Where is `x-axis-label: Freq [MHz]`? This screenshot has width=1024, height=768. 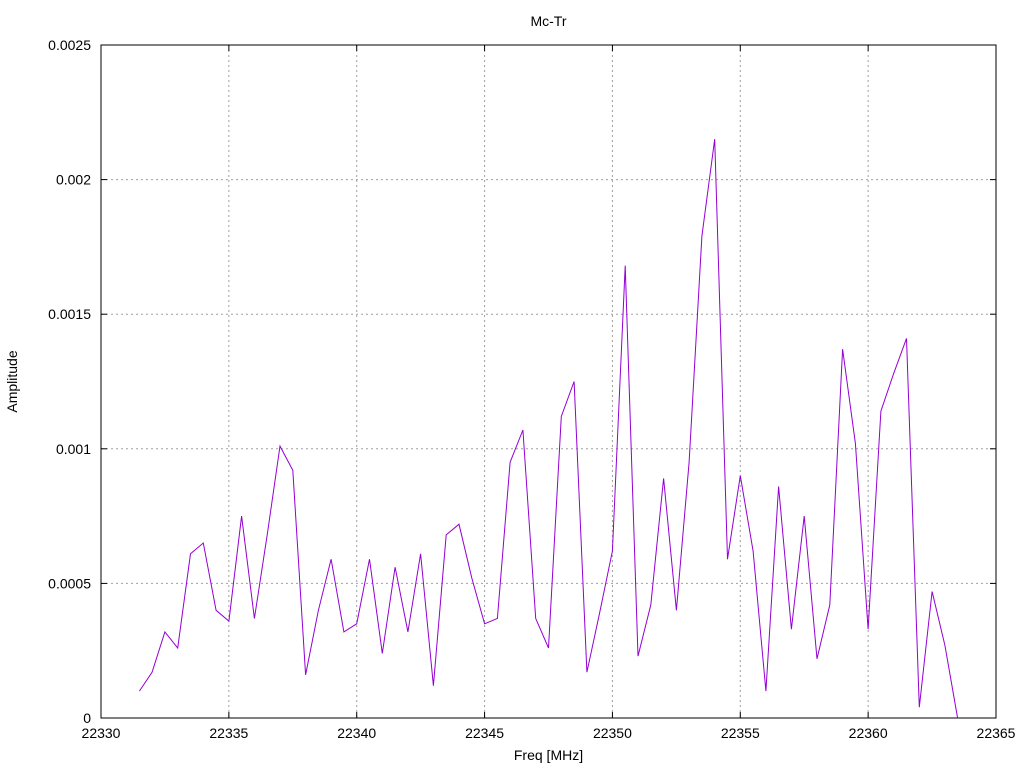 x-axis-label: Freq [MHz] is located at coordinates (548, 755).